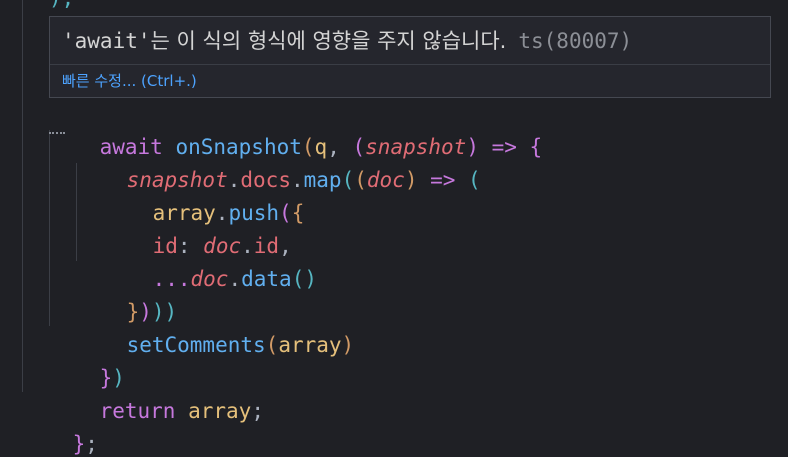 The image size is (788, 457). What do you see at coordinates (106, 41) in the screenshot?
I see `quoted-keyword: 'await'` at bounding box center [106, 41].